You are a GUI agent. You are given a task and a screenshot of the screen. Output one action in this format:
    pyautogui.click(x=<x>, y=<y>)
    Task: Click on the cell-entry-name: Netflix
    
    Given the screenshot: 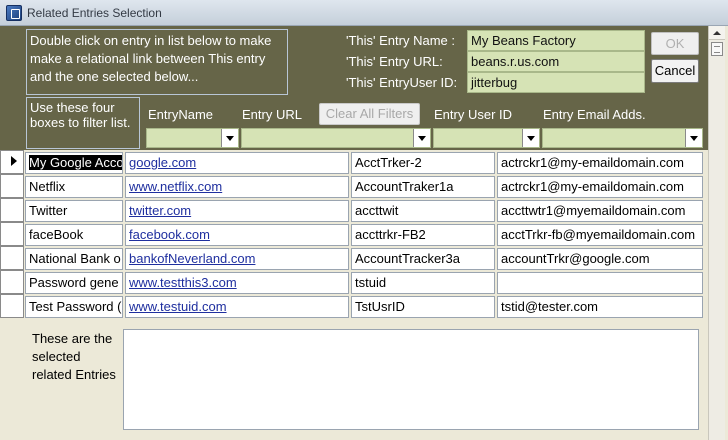 What is the action you would take?
    pyautogui.click(x=74, y=187)
    